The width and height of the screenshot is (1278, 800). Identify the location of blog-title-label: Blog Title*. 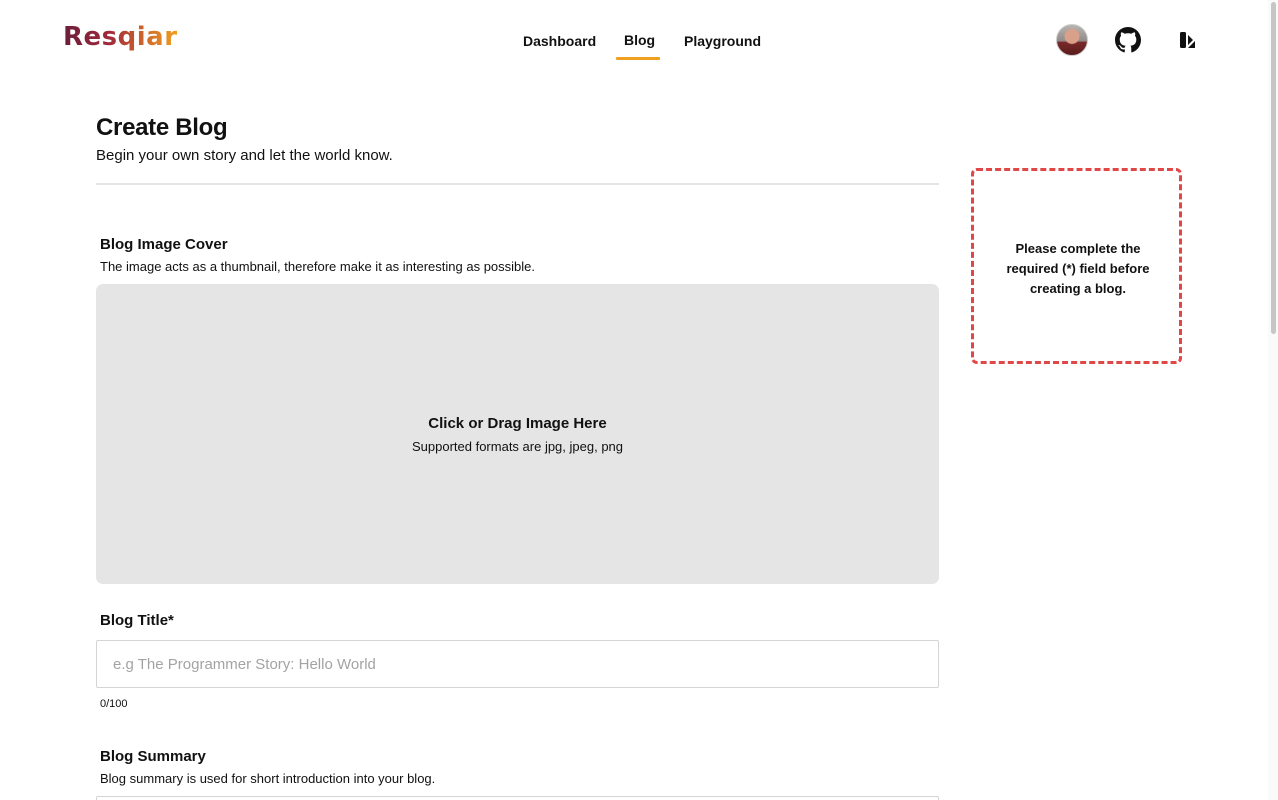
(137, 620).